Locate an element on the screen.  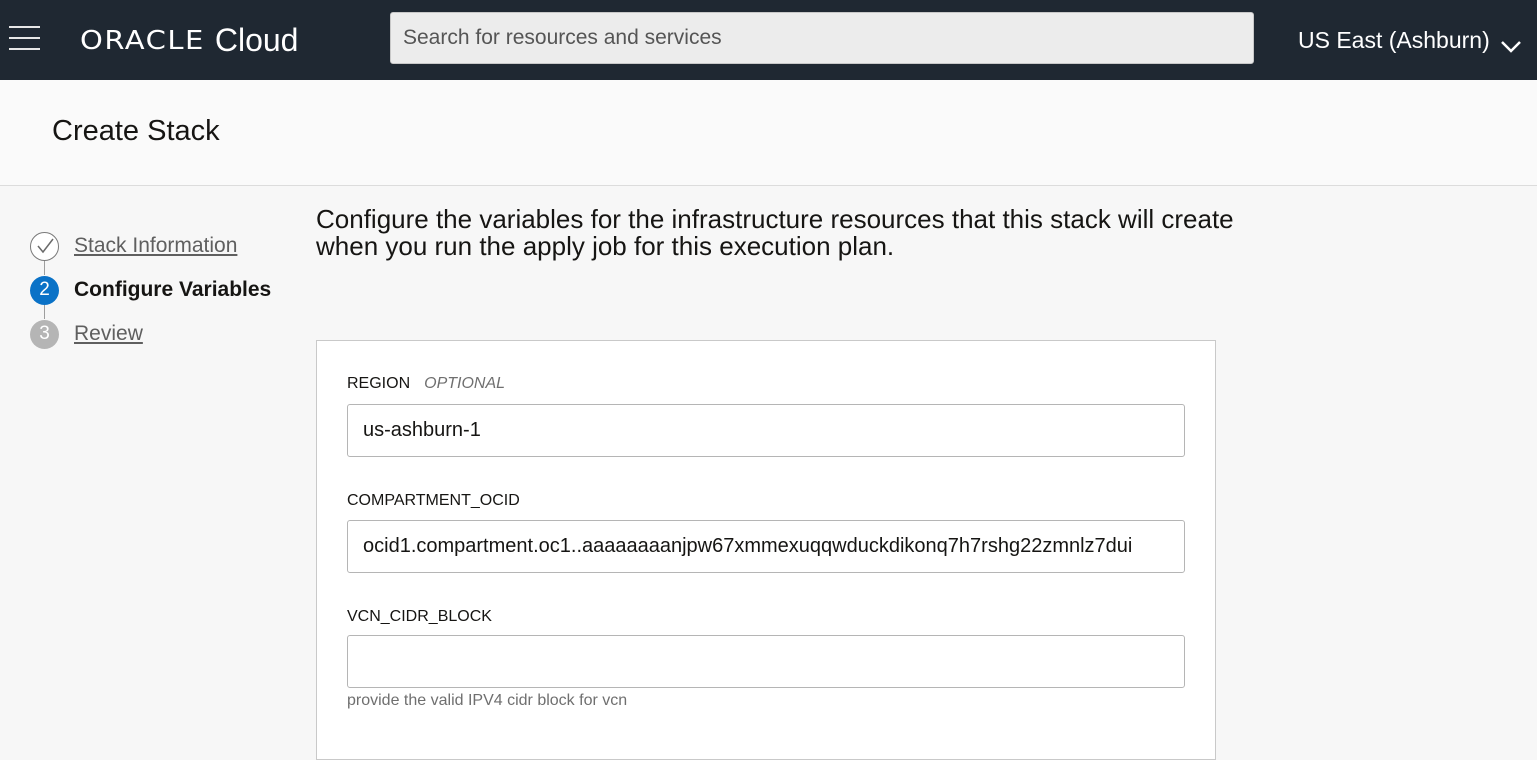
region-label: US East (Ashburn) is located at coordinates (1394, 39).